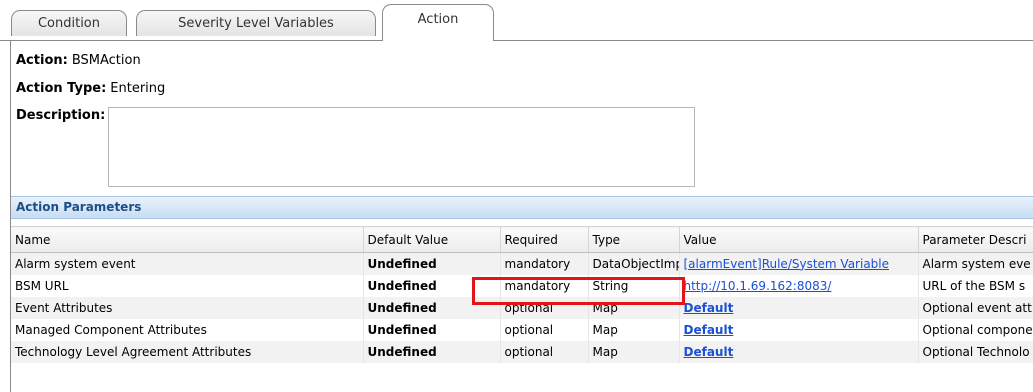 This screenshot has width=1033, height=392. What do you see at coordinates (61, 88) in the screenshot?
I see `action-type-label: Action Type:` at bounding box center [61, 88].